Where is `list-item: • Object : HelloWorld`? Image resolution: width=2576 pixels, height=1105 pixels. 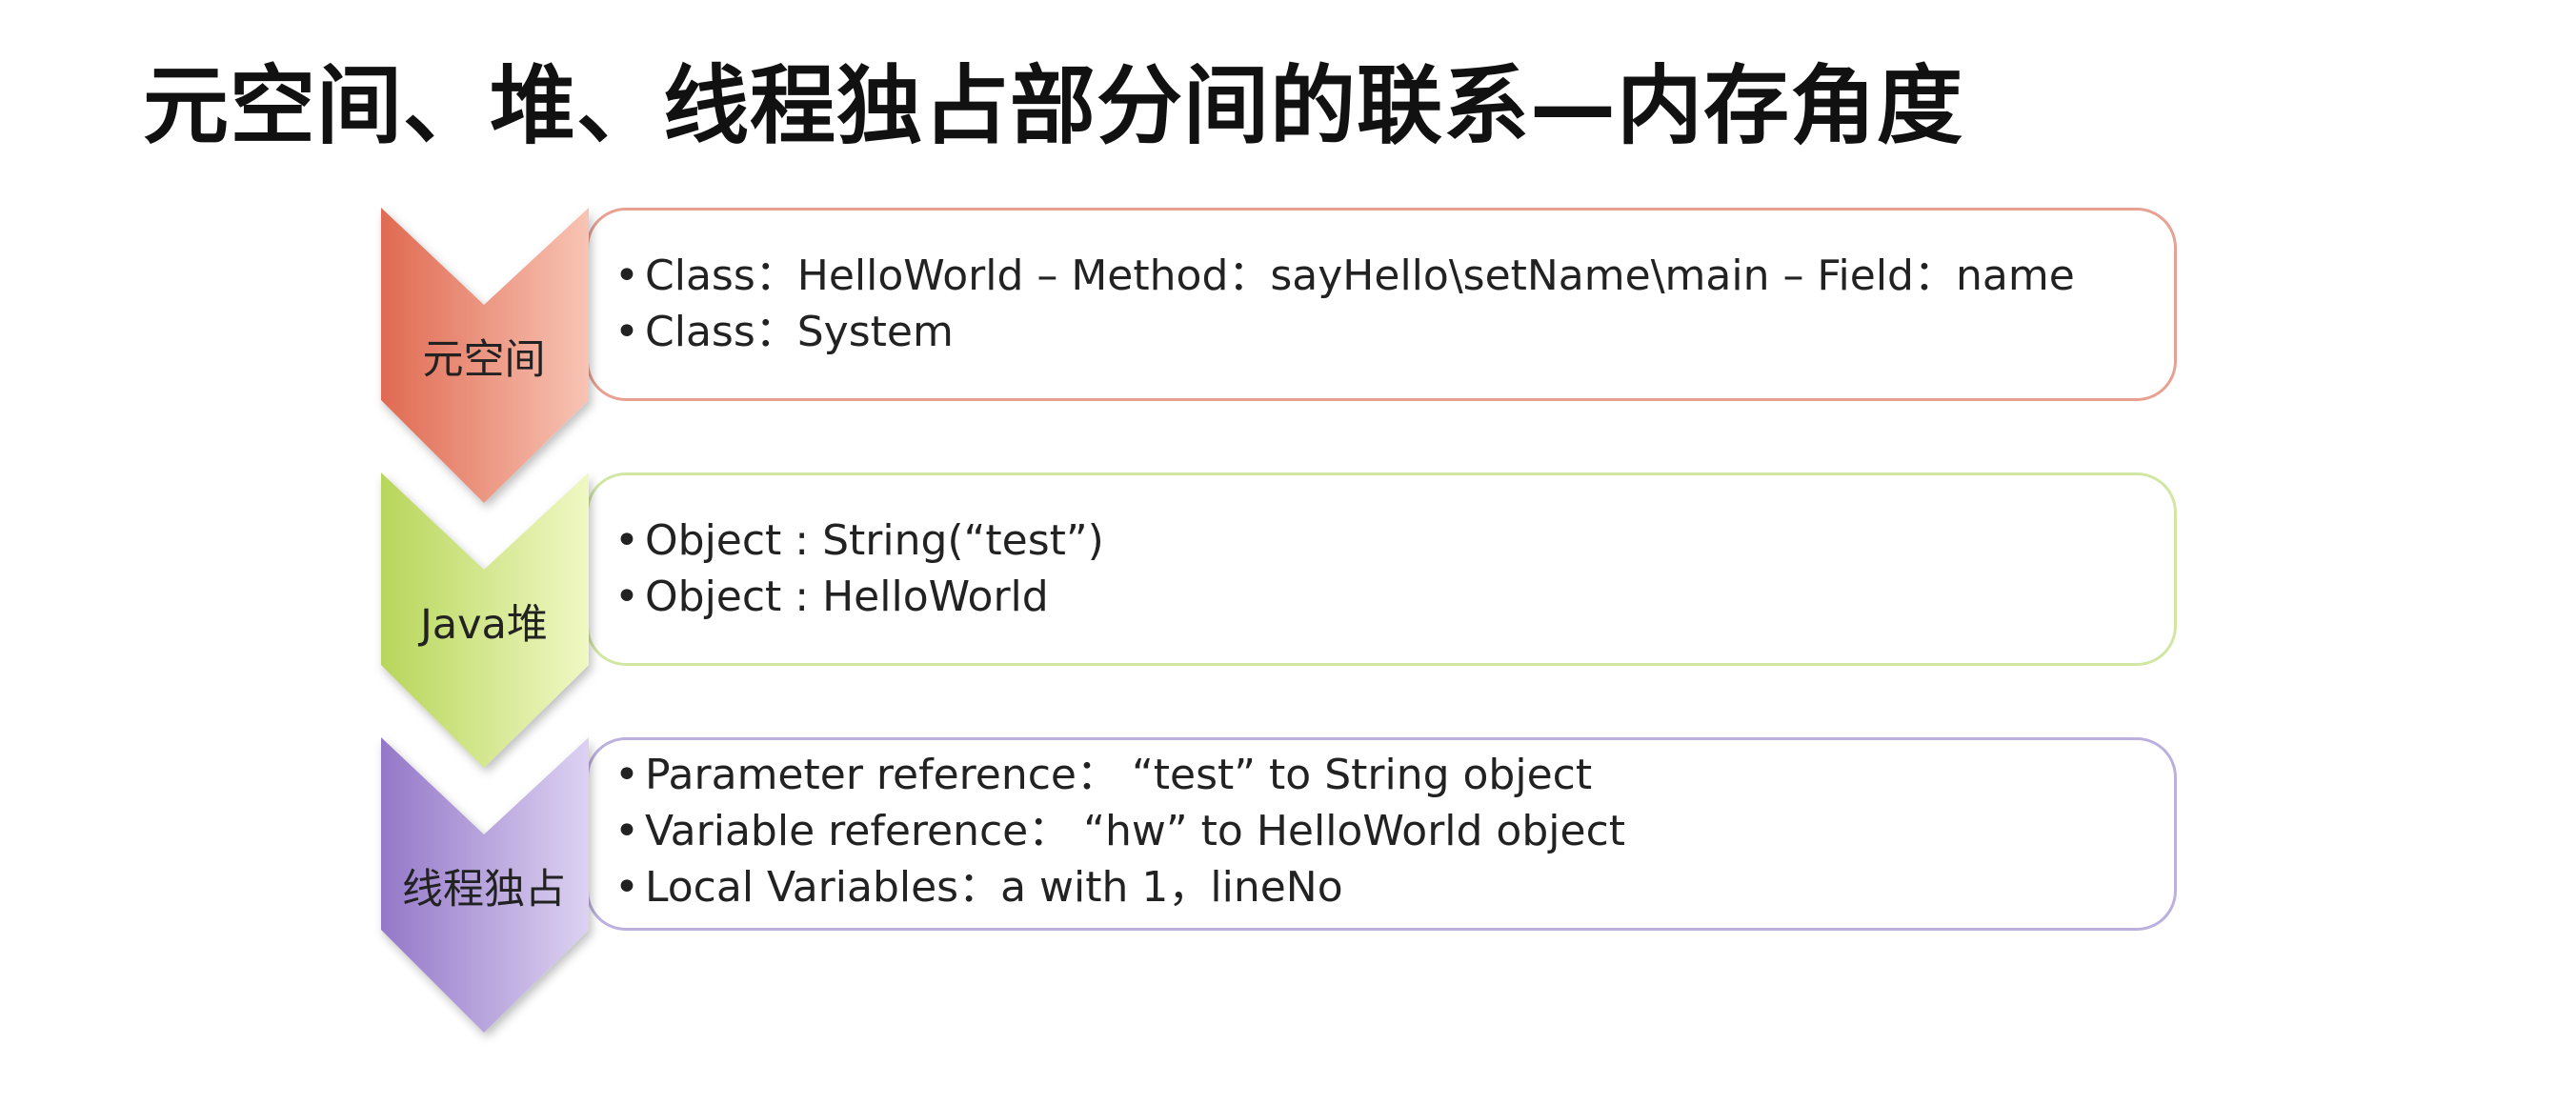
list-item: • Object : HelloWorld is located at coordinates (859, 597).